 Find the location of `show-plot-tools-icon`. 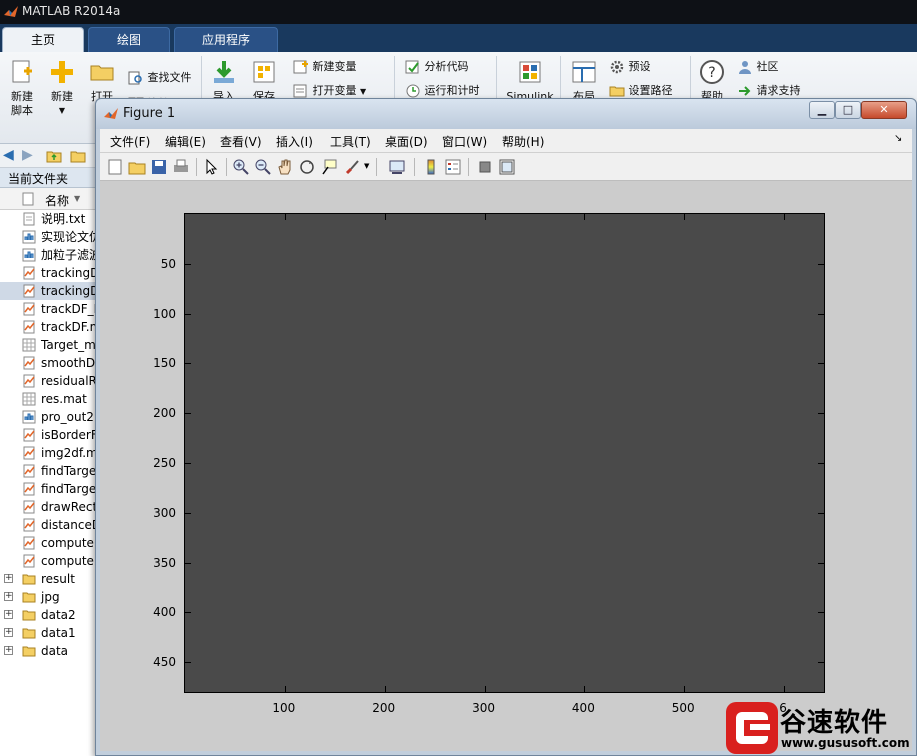

show-plot-tools-icon is located at coordinates (507, 167).